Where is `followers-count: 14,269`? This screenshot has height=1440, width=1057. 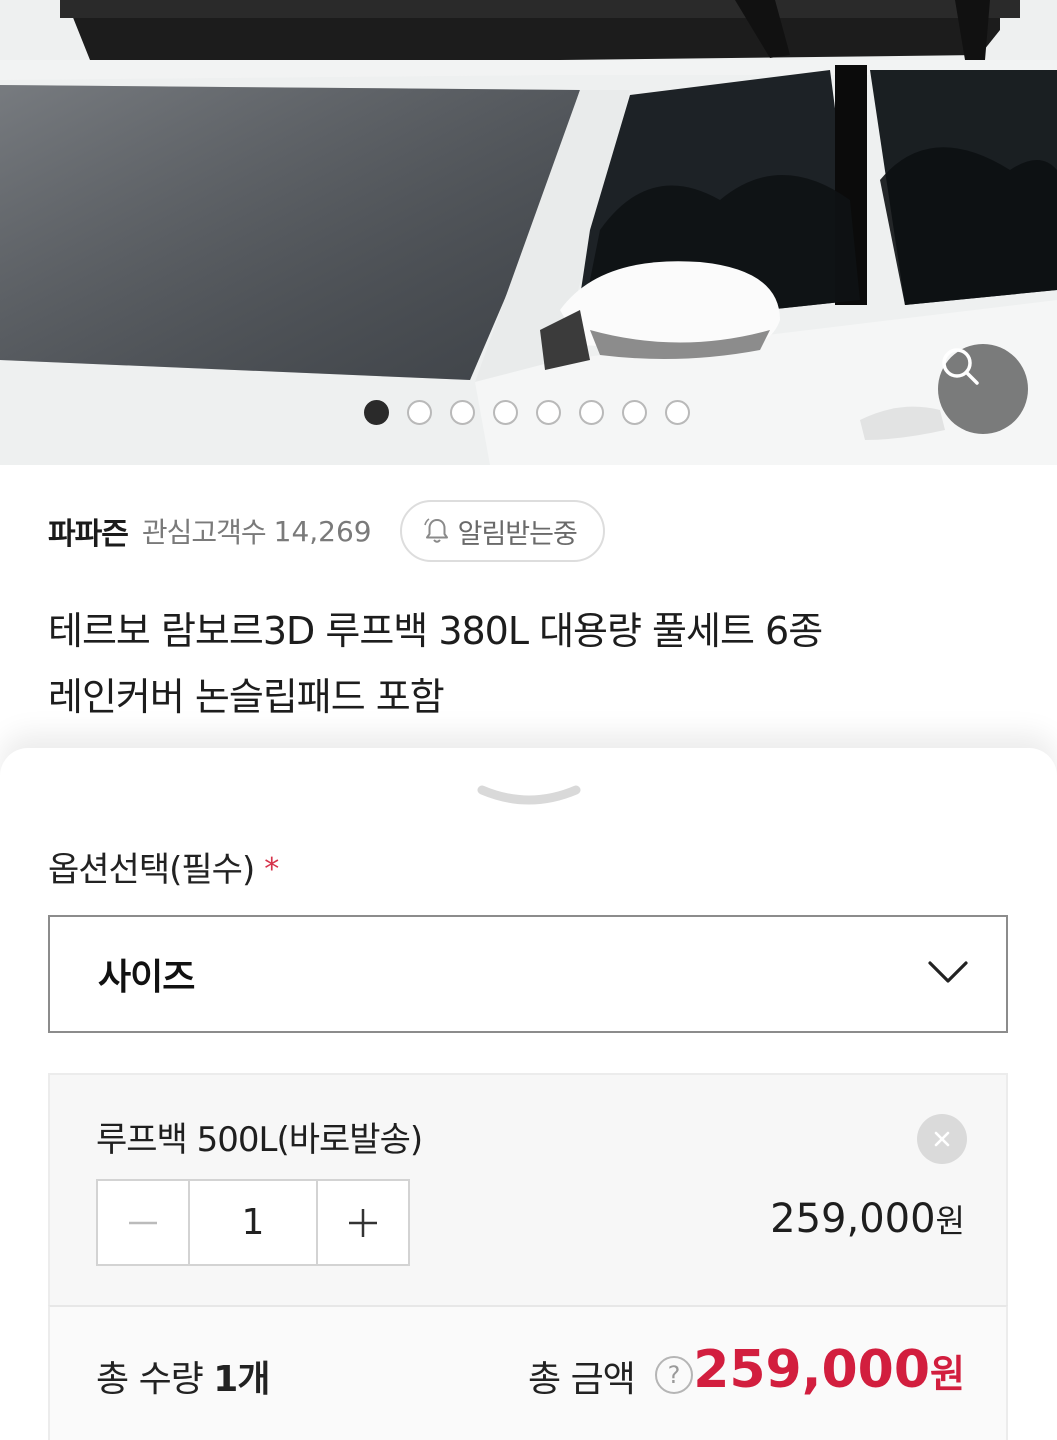
followers-count: 14,269 is located at coordinates (322, 531).